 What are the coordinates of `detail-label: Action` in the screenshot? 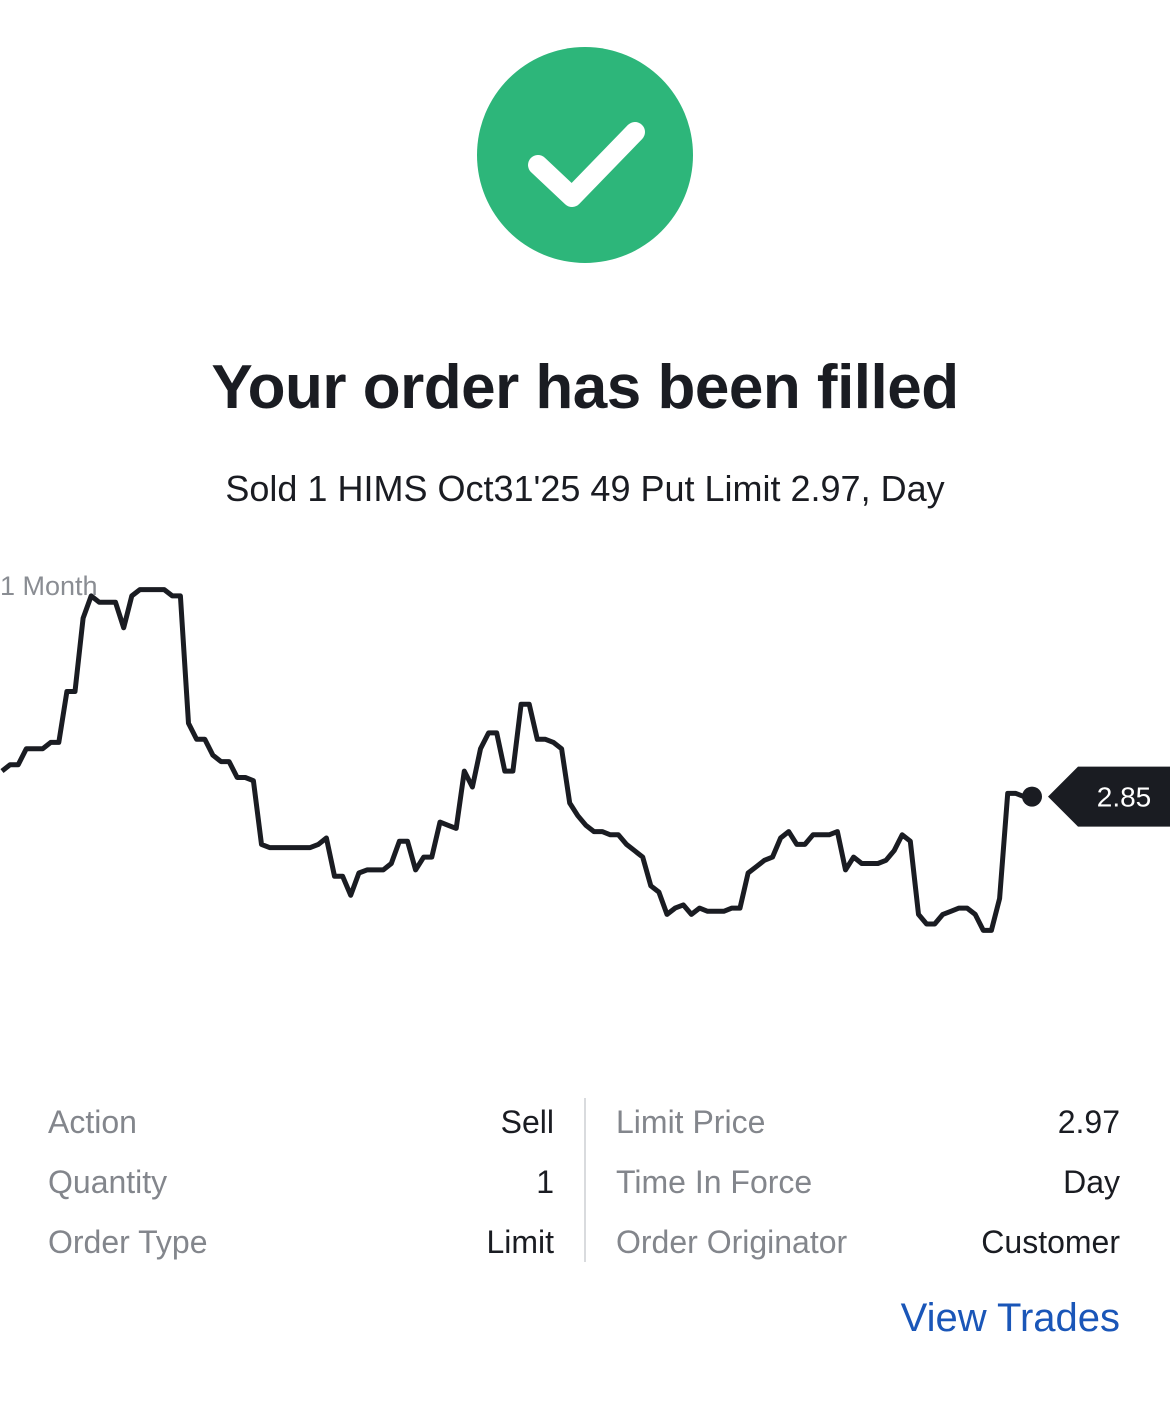 It's located at (92, 1122).